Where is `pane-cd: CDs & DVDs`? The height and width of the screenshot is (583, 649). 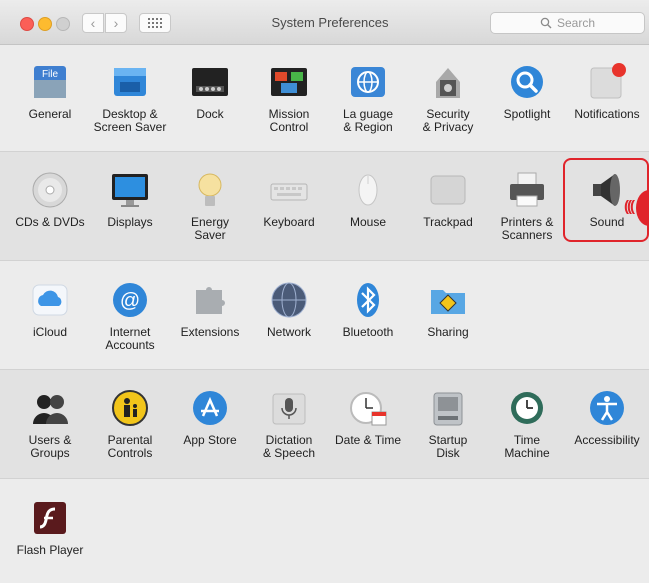
pane-cd: CDs & DVDs is located at coordinates (50, 199).